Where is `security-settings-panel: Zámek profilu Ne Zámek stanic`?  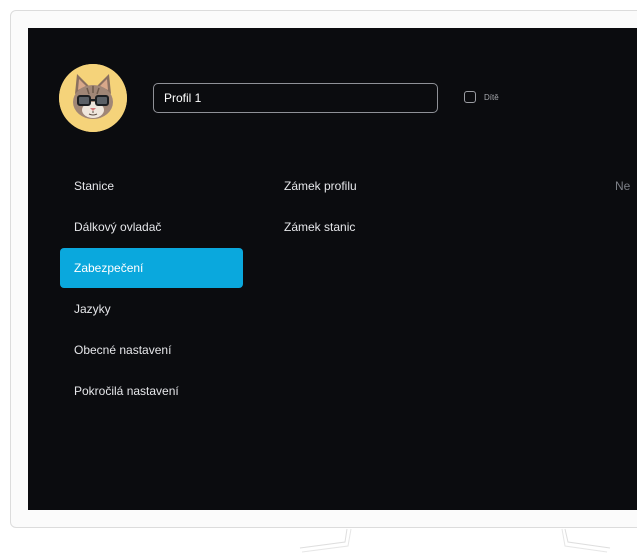 security-settings-panel: Zámek profilu Ne Zámek stanic is located at coordinates (460, 207).